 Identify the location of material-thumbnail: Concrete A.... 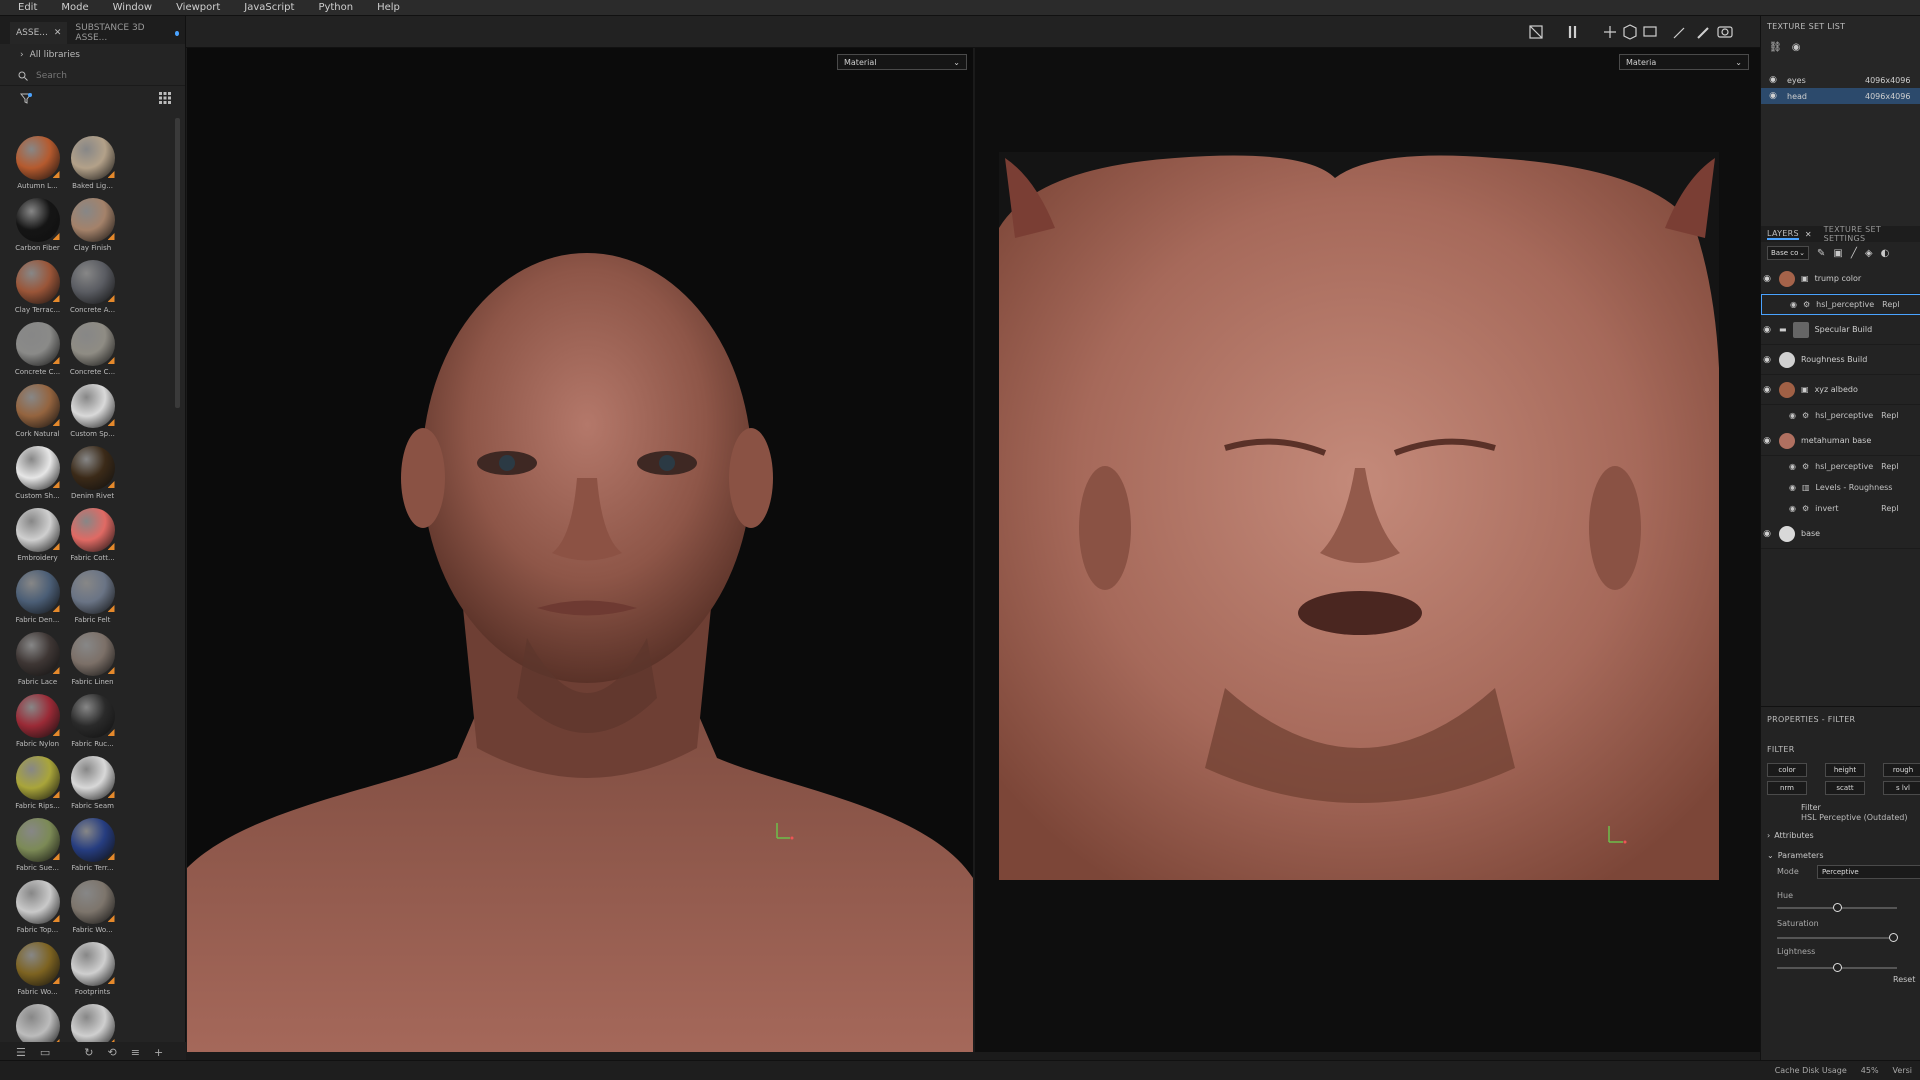
(92, 289).